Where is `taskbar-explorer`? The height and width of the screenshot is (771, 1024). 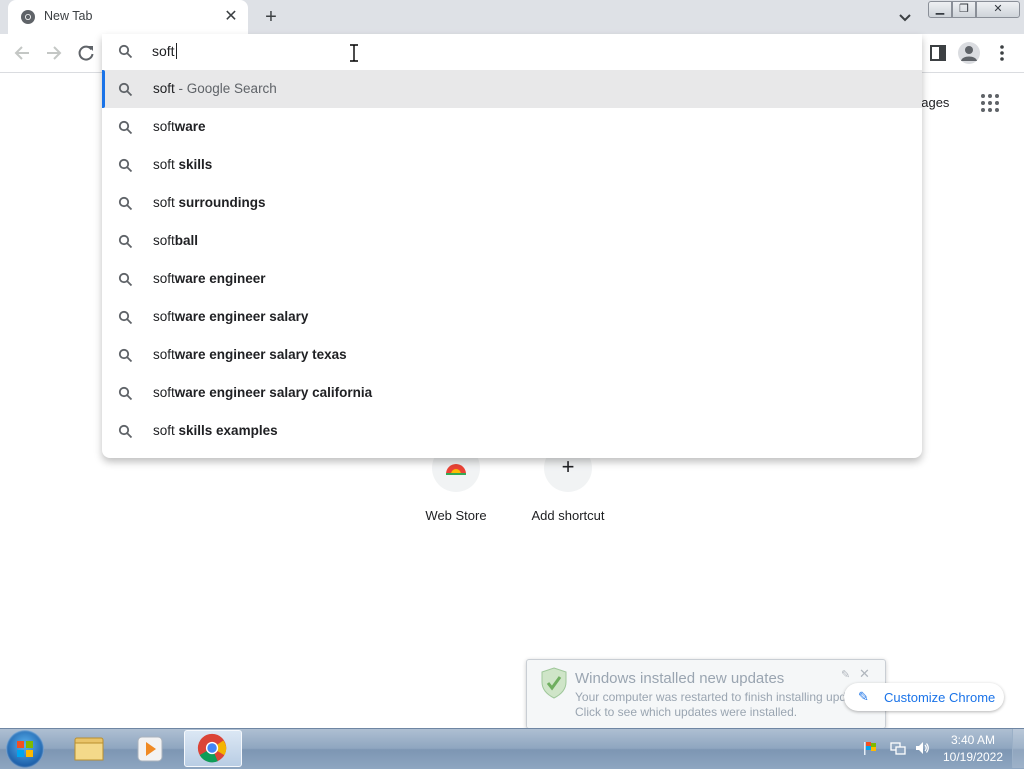 taskbar-explorer is located at coordinates (89, 748).